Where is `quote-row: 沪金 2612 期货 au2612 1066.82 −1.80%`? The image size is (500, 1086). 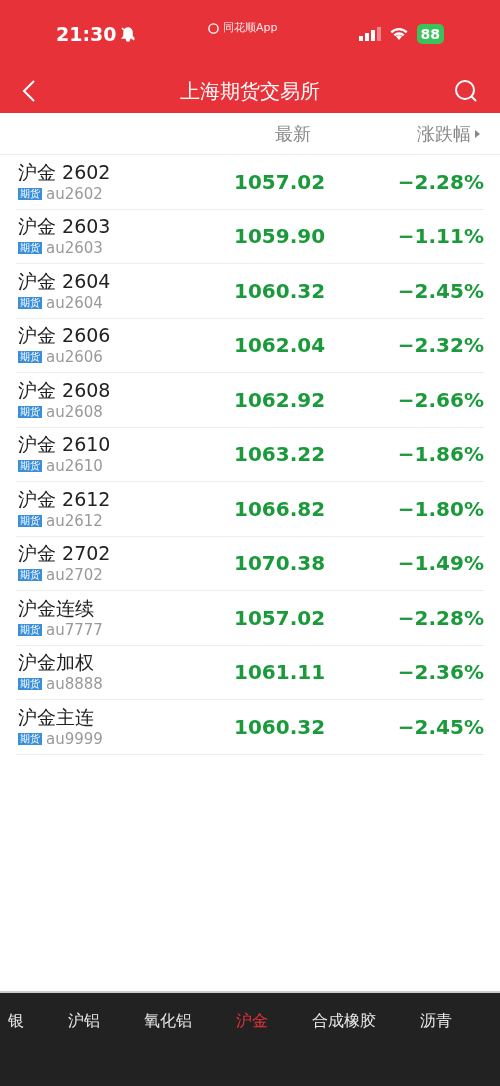 quote-row: 沪金 2612 期货 au2612 1066.82 −1.80% is located at coordinates (250, 509).